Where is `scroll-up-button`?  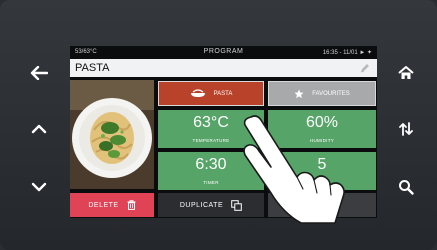 scroll-up-button is located at coordinates (39, 129).